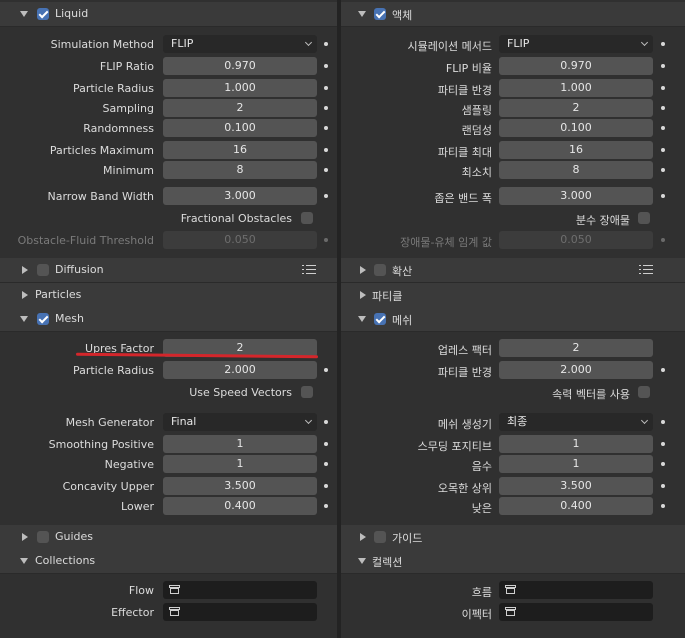 This screenshot has width=685, height=638. Describe the element at coordinates (168, 295) in the screenshot. I see `particles-panel-header: Particles` at that location.